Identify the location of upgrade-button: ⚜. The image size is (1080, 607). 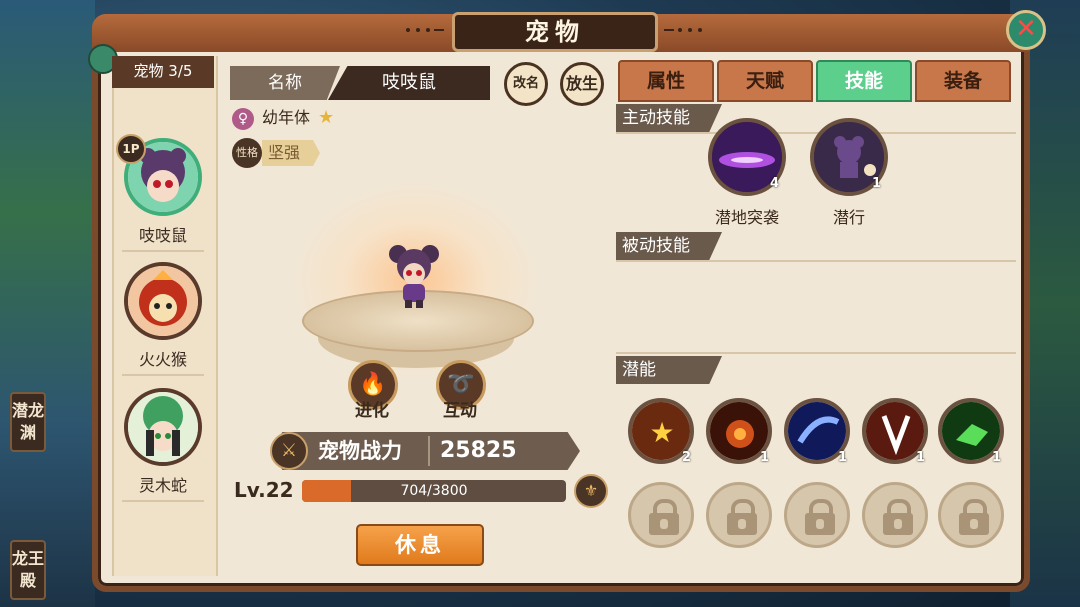
(591, 491).